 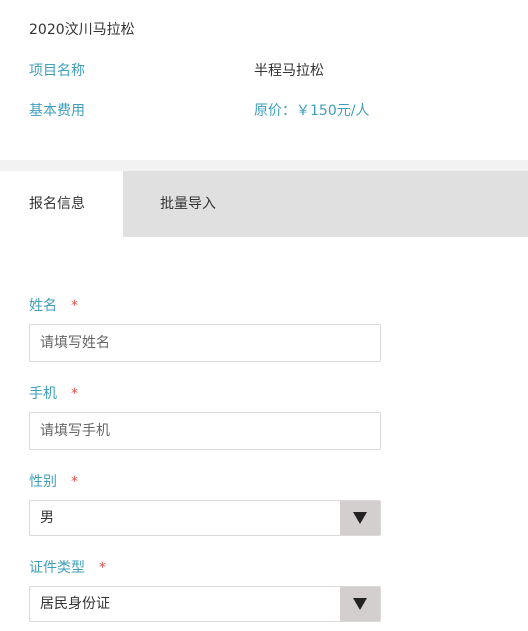 I want to click on id-type-field-label: 证件类型 *, so click(x=67, y=567).